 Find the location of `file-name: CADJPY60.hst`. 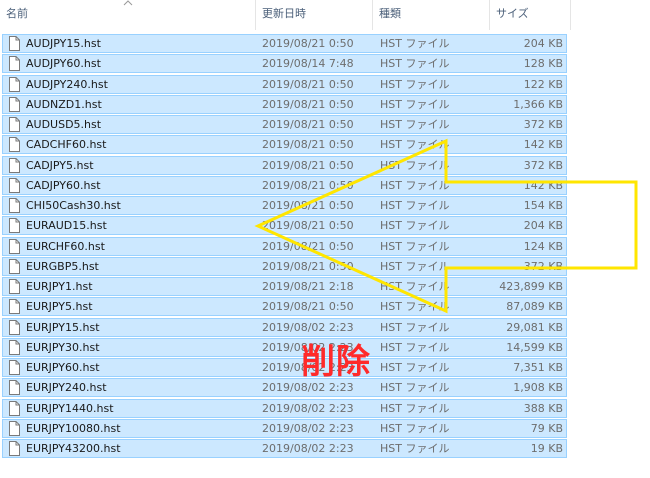

file-name: CADJPY60.hst is located at coordinates (63, 185).